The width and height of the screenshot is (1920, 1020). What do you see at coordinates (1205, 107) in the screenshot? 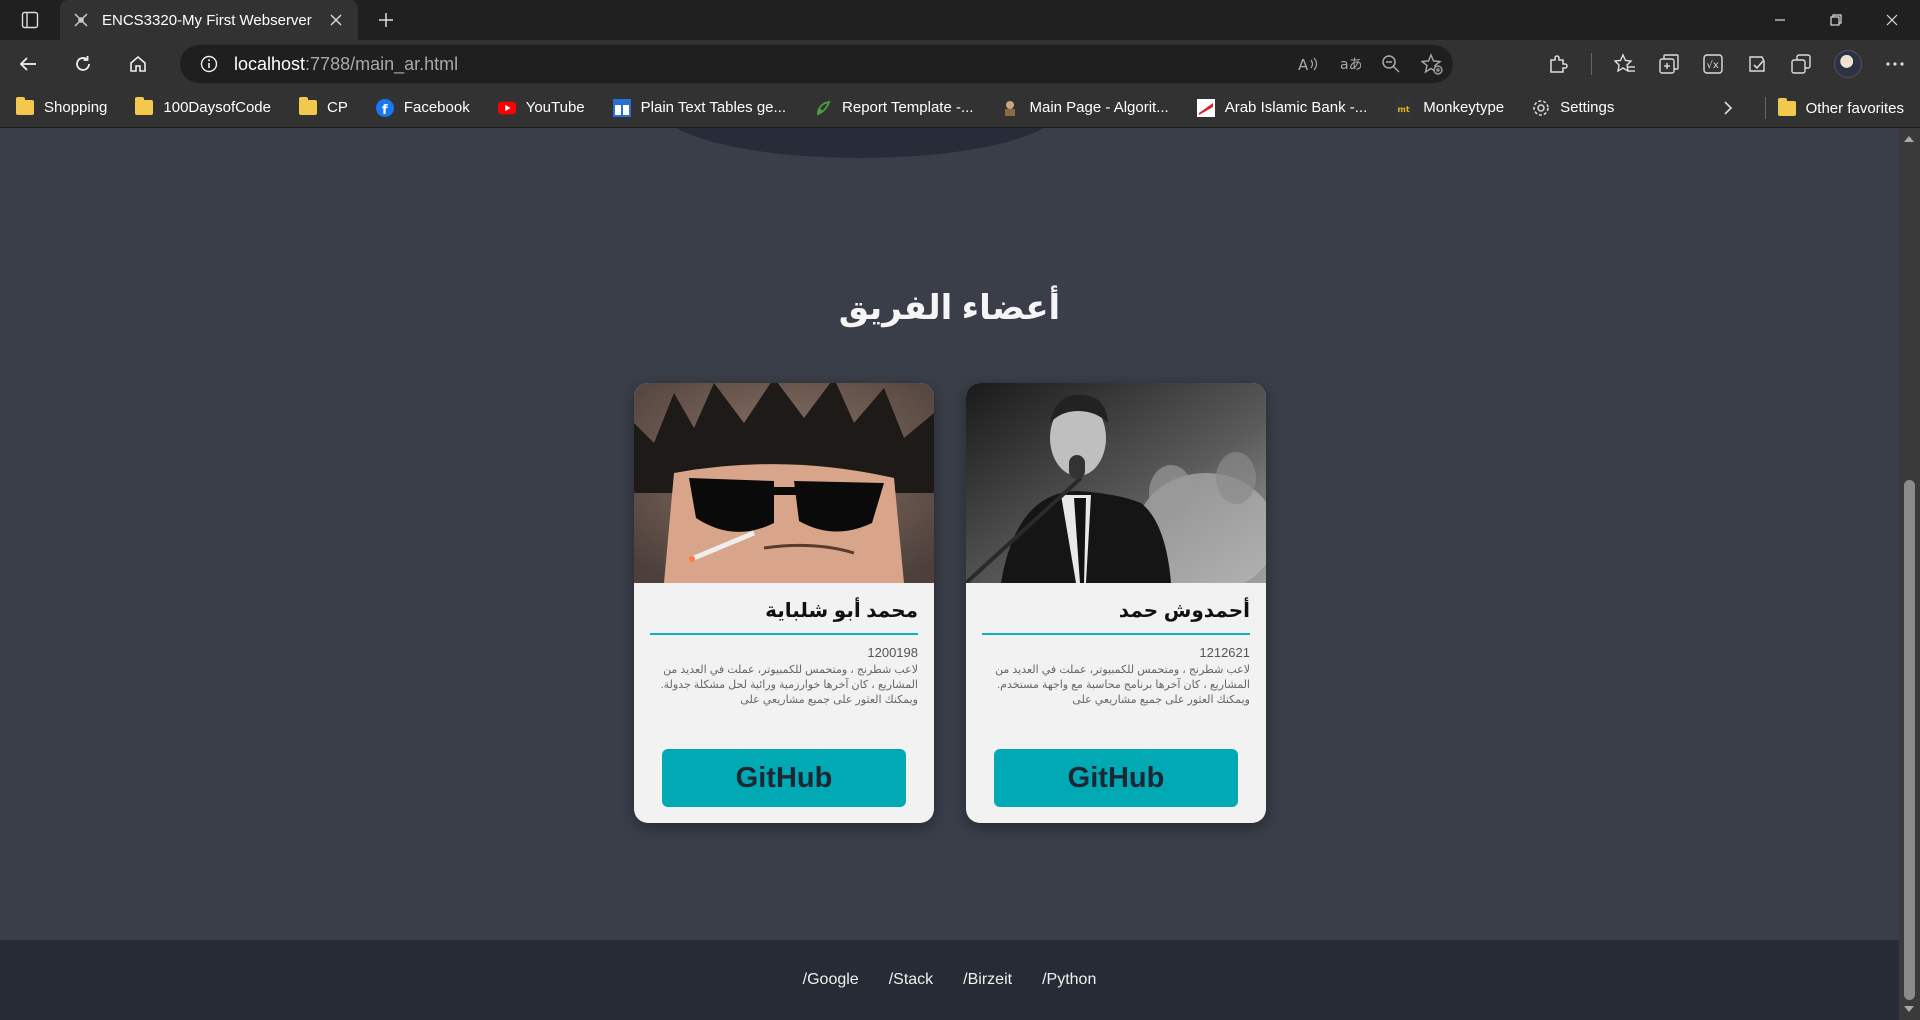
I see `bank-icon` at bounding box center [1205, 107].